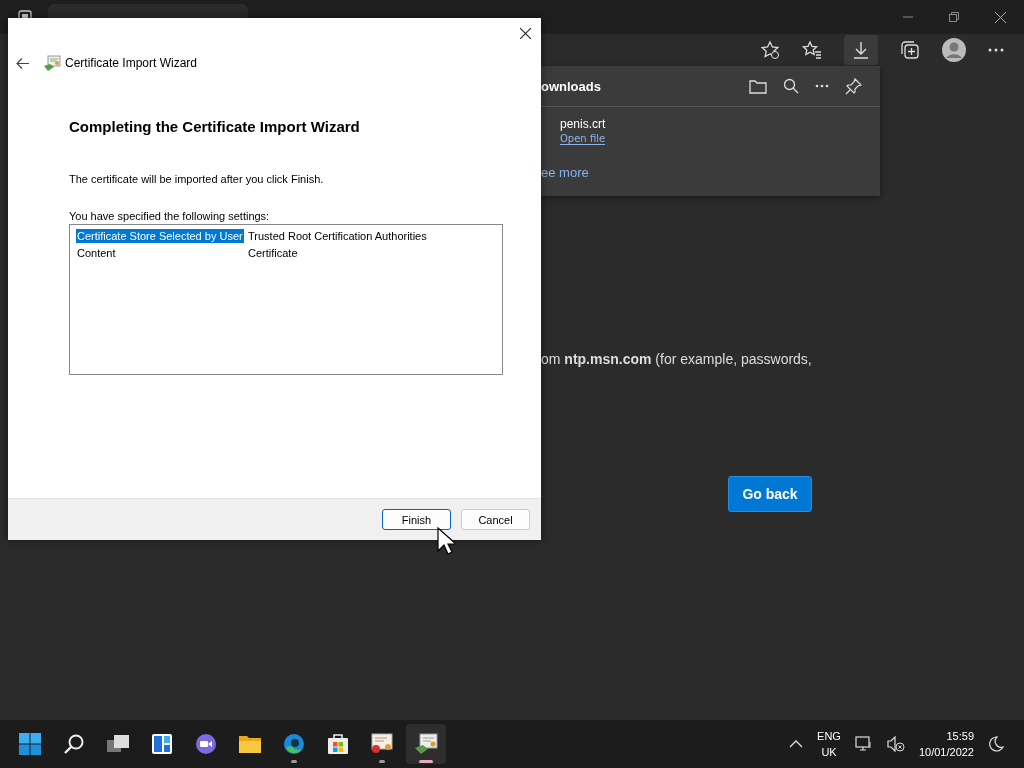 The image size is (1024, 768). Describe the element at coordinates (895, 744) in the screenshot. I see `volume-muted-icon` at that location.